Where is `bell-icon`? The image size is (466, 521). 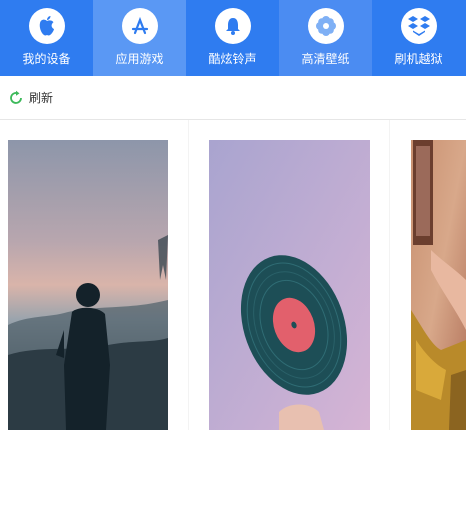 bell-icon is located at coordinates (232, 26).